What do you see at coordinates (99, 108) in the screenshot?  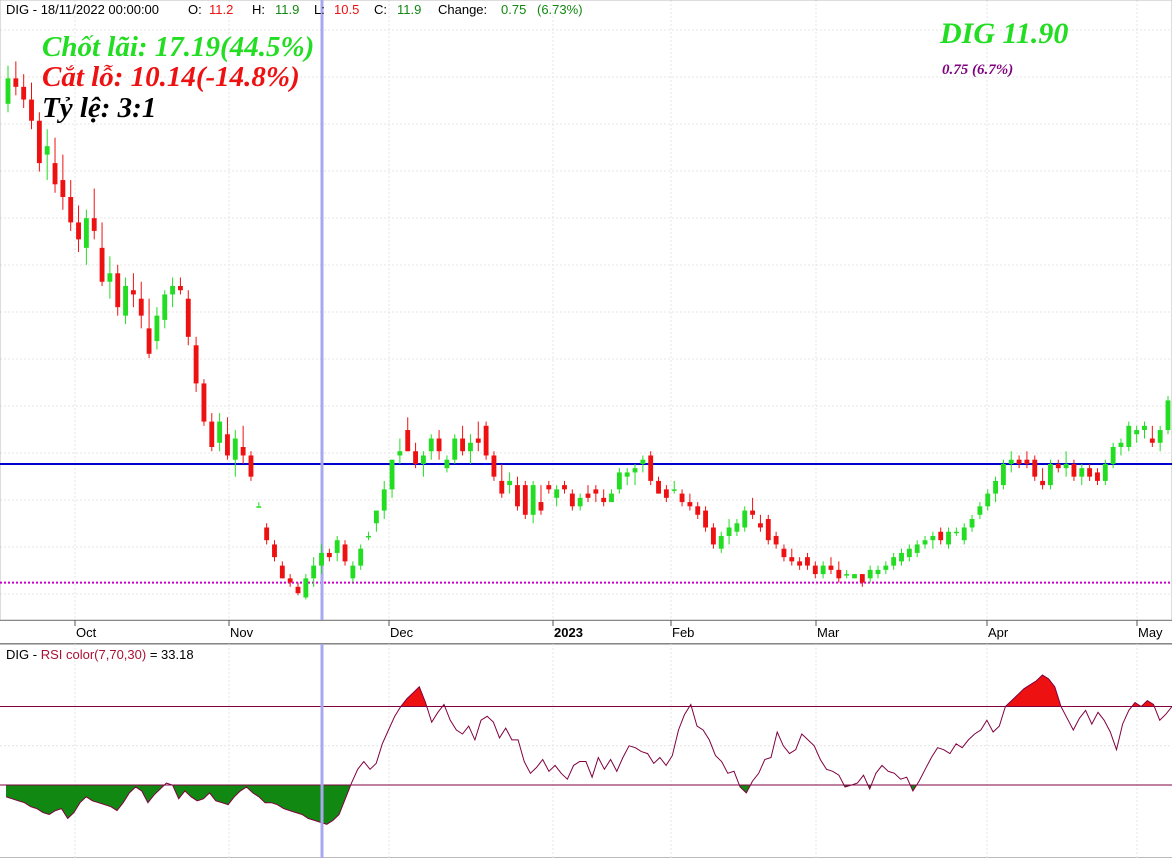 I see `ratio-label: Tỷ lệ: 3:1` at bounding box center [99, 108].